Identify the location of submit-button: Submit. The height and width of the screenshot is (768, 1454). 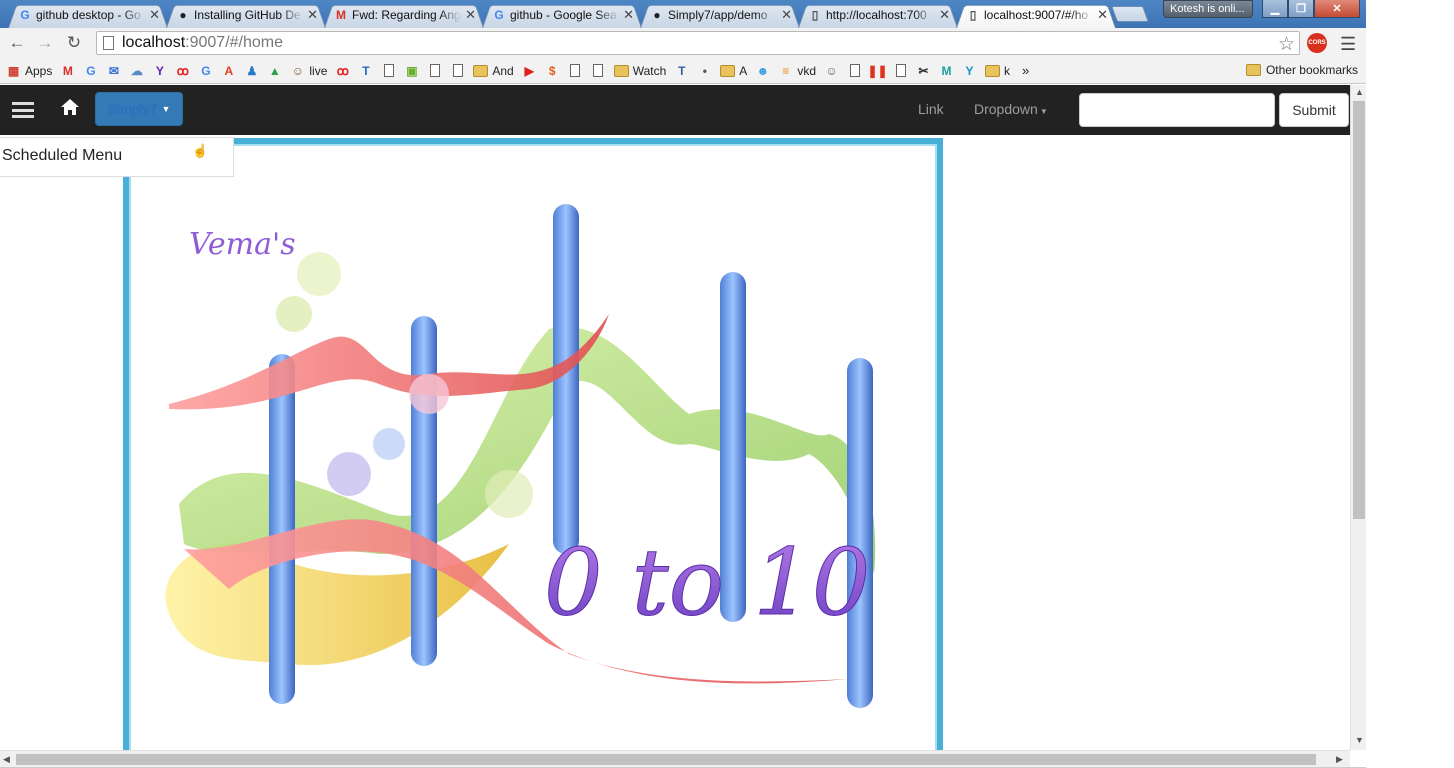
(1314, 110).